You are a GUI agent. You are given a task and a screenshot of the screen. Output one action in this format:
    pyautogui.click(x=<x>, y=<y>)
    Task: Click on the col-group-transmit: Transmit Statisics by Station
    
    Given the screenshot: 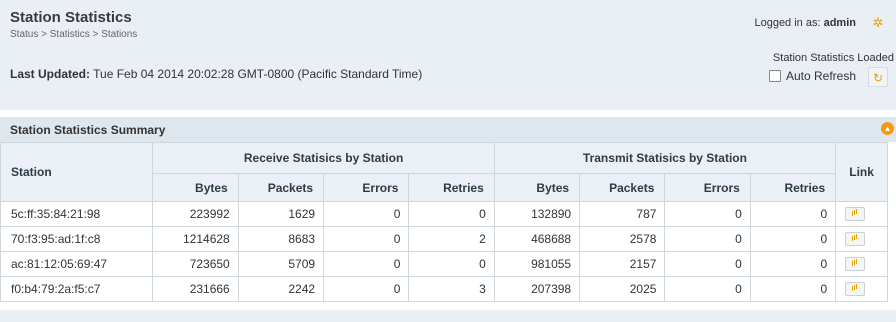 What is the action you would take?
    pyautogui.click(x=665, y=158)
    